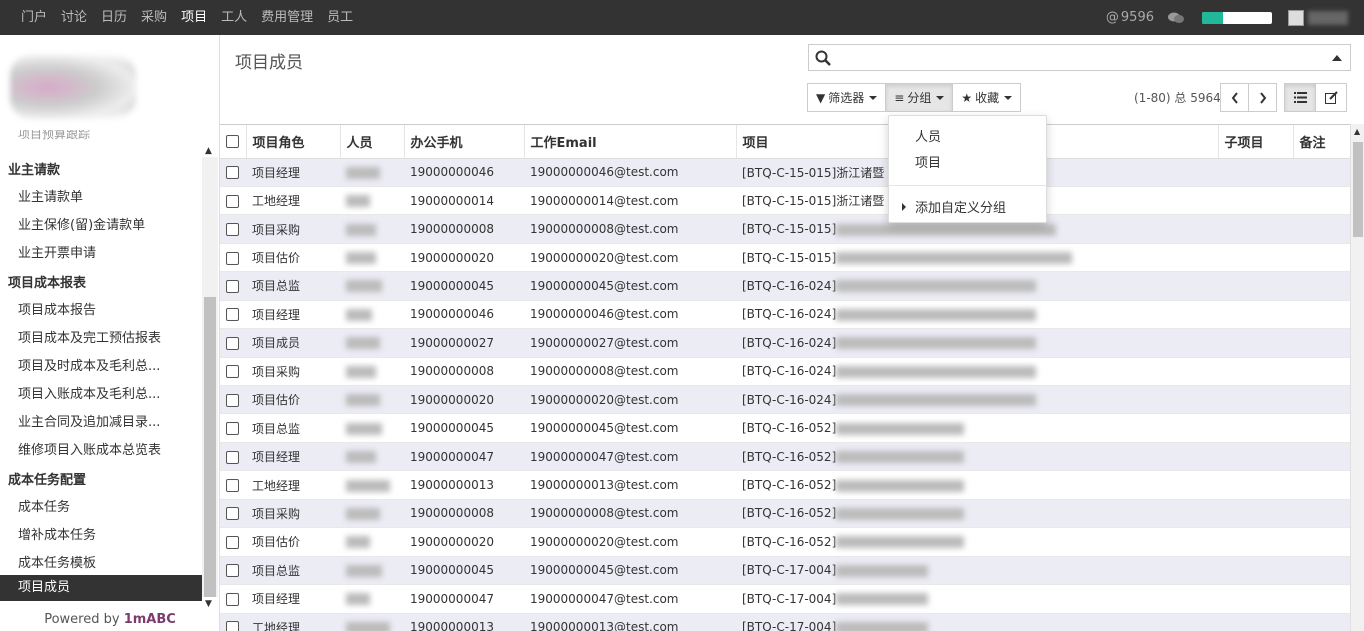 The image size is (1364, 631). I want to click on sidebar-item: 增补成本任务, so click(57, 533).